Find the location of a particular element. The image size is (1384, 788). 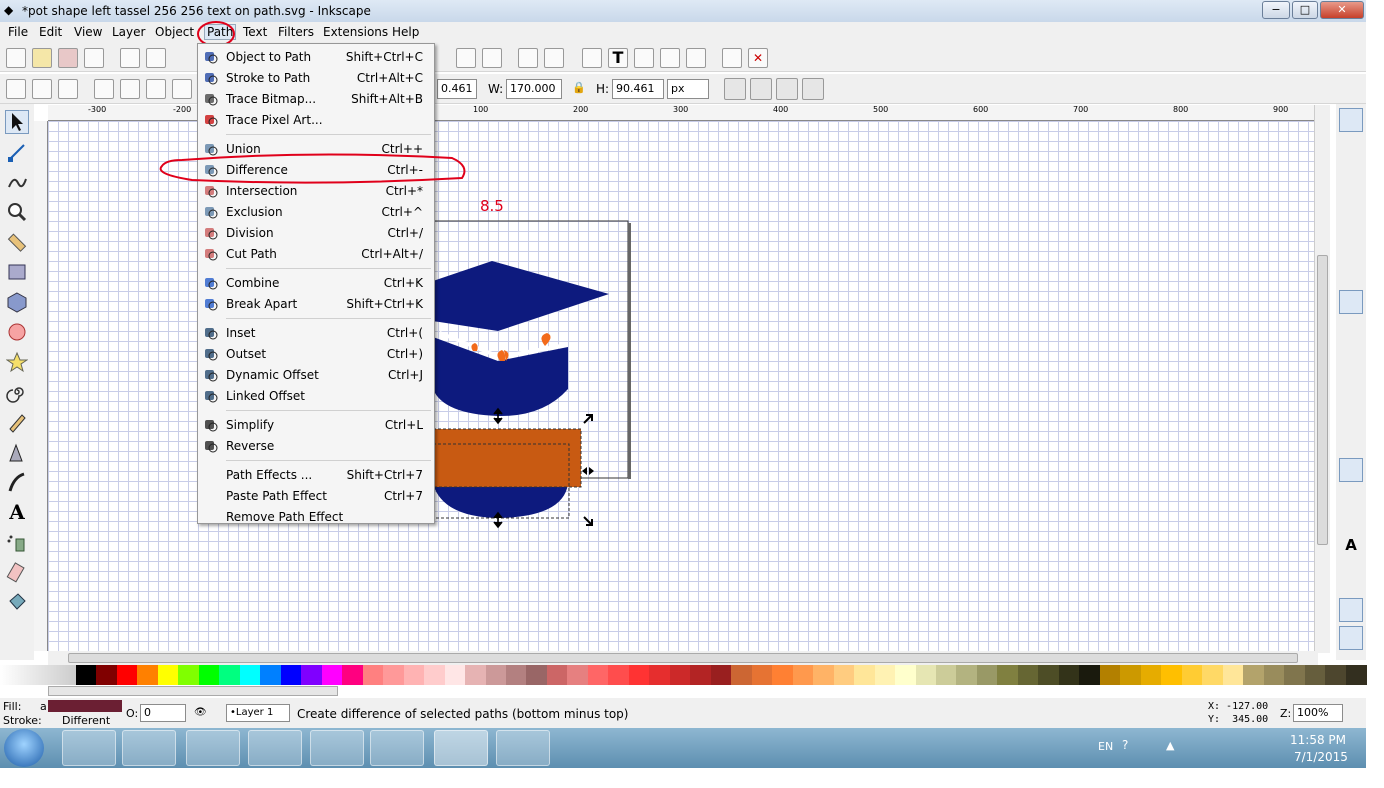

menu-edit: Edit is located at coordinates (50, 32).